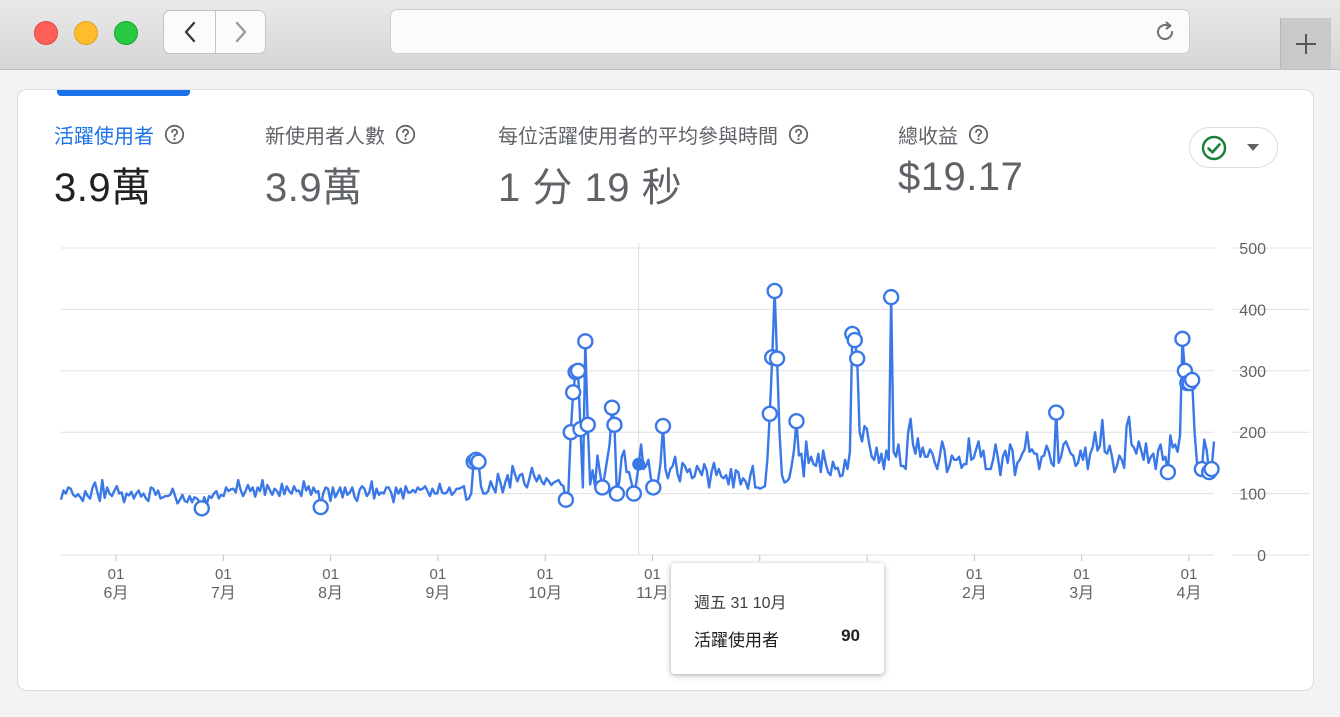 The height and width of the screenshot is (717, 1340). Describe the element at coordinates (86, 33) in the screenshot. I see `minimize-window-button` at that location.